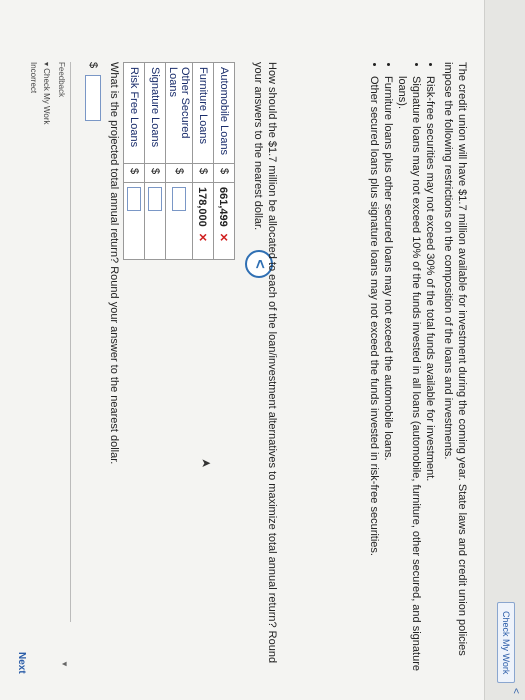 The width and height of the screenshot is (525, 700). What do you see at coordinates (155, 113) in the screenshot?
I see `row-label: Signature Loans` at bounding box center [155, 113].